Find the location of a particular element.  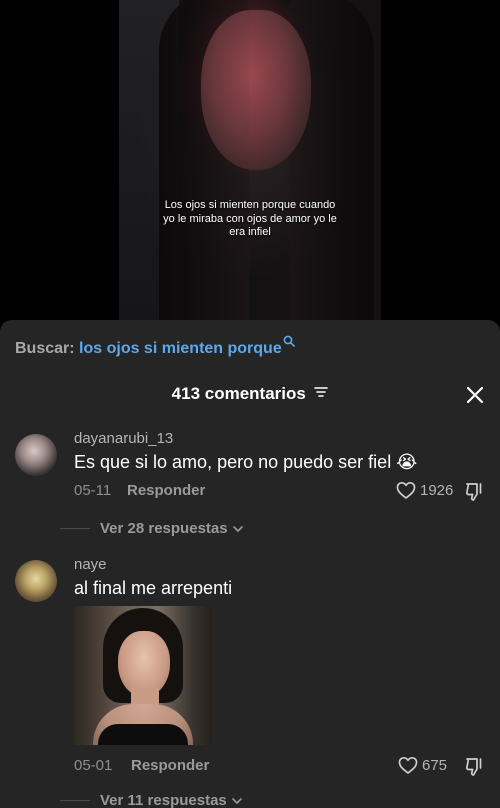

like-count: 1926 is located at coordinates (437, 490).